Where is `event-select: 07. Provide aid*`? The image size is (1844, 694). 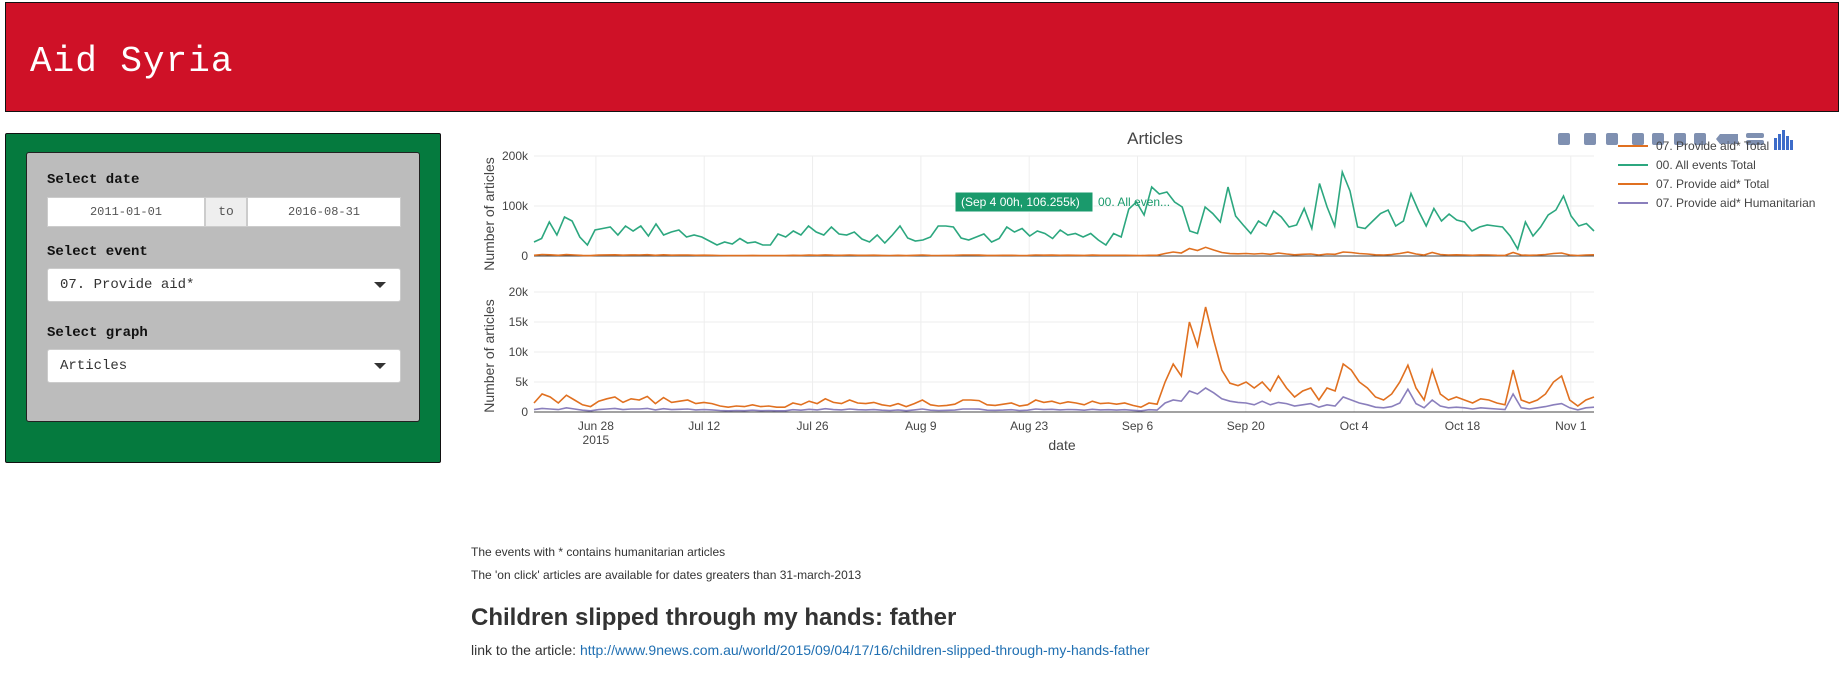 event-select: 07. Provide aid* is located at coordinates (224, 285).